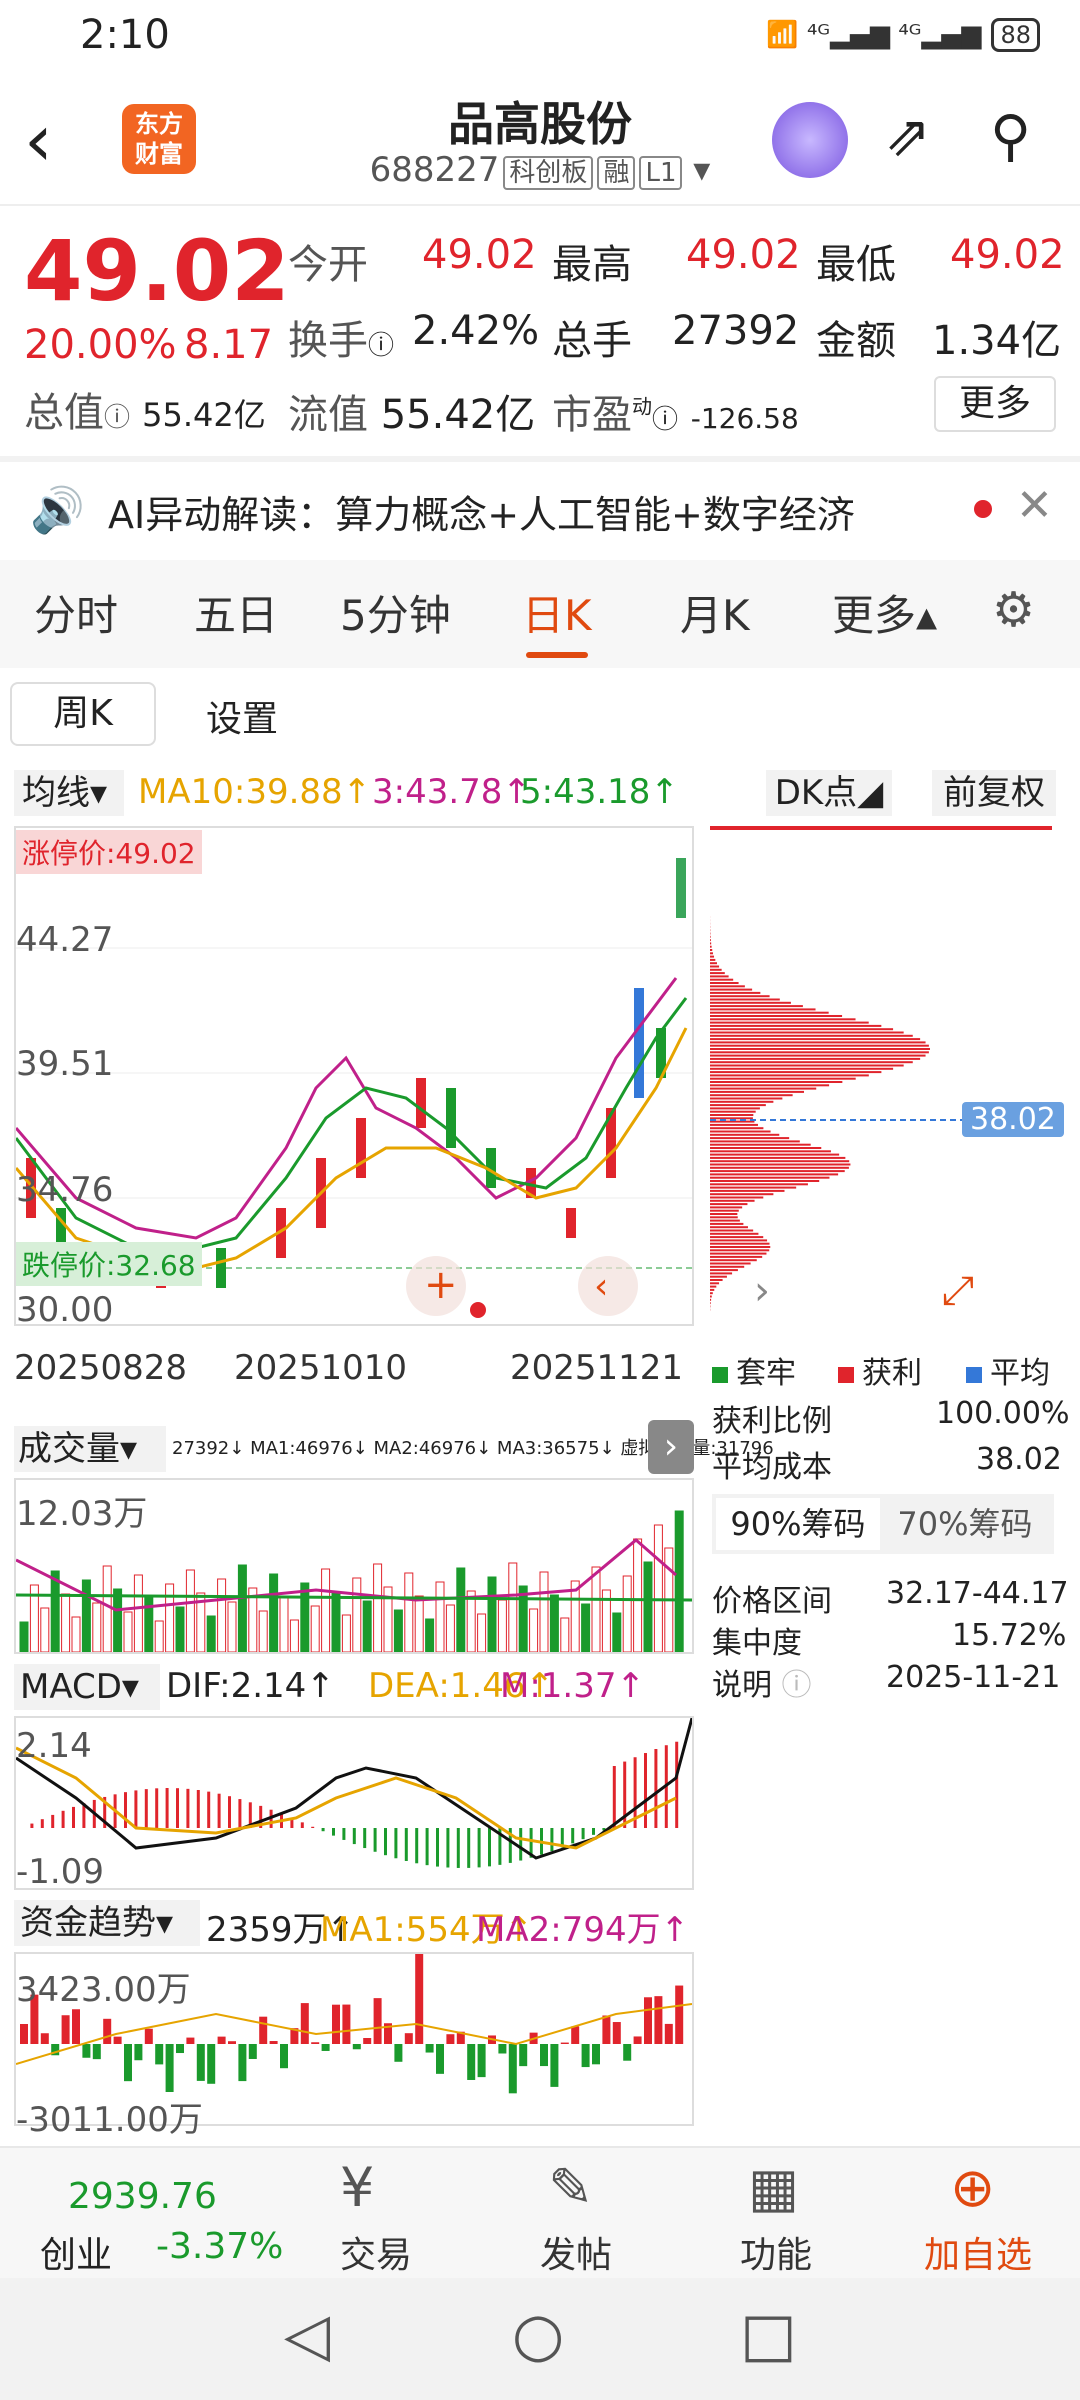 The height and width of the screenshot is (2400, 1080). I want to click on search-icon: ⚲, so click(1010, 136).